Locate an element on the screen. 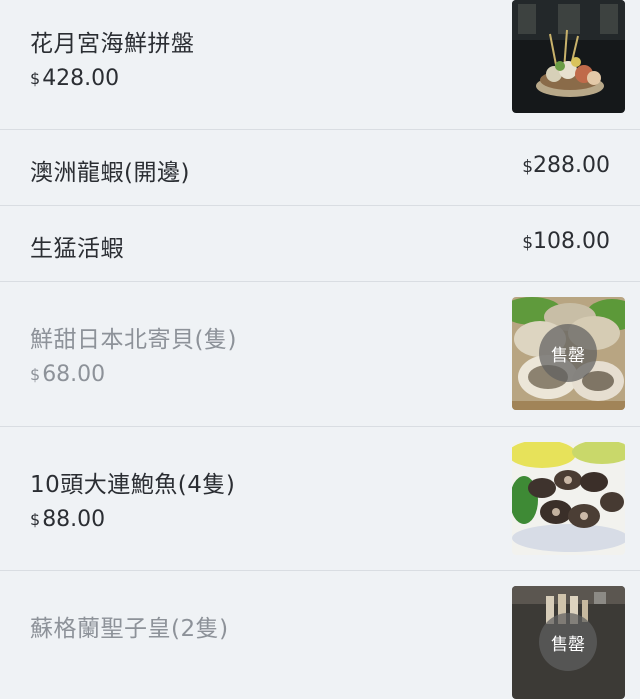  item-name: 蘇格蘭聖子皇(2隻) is located at coordinates (129, 629).